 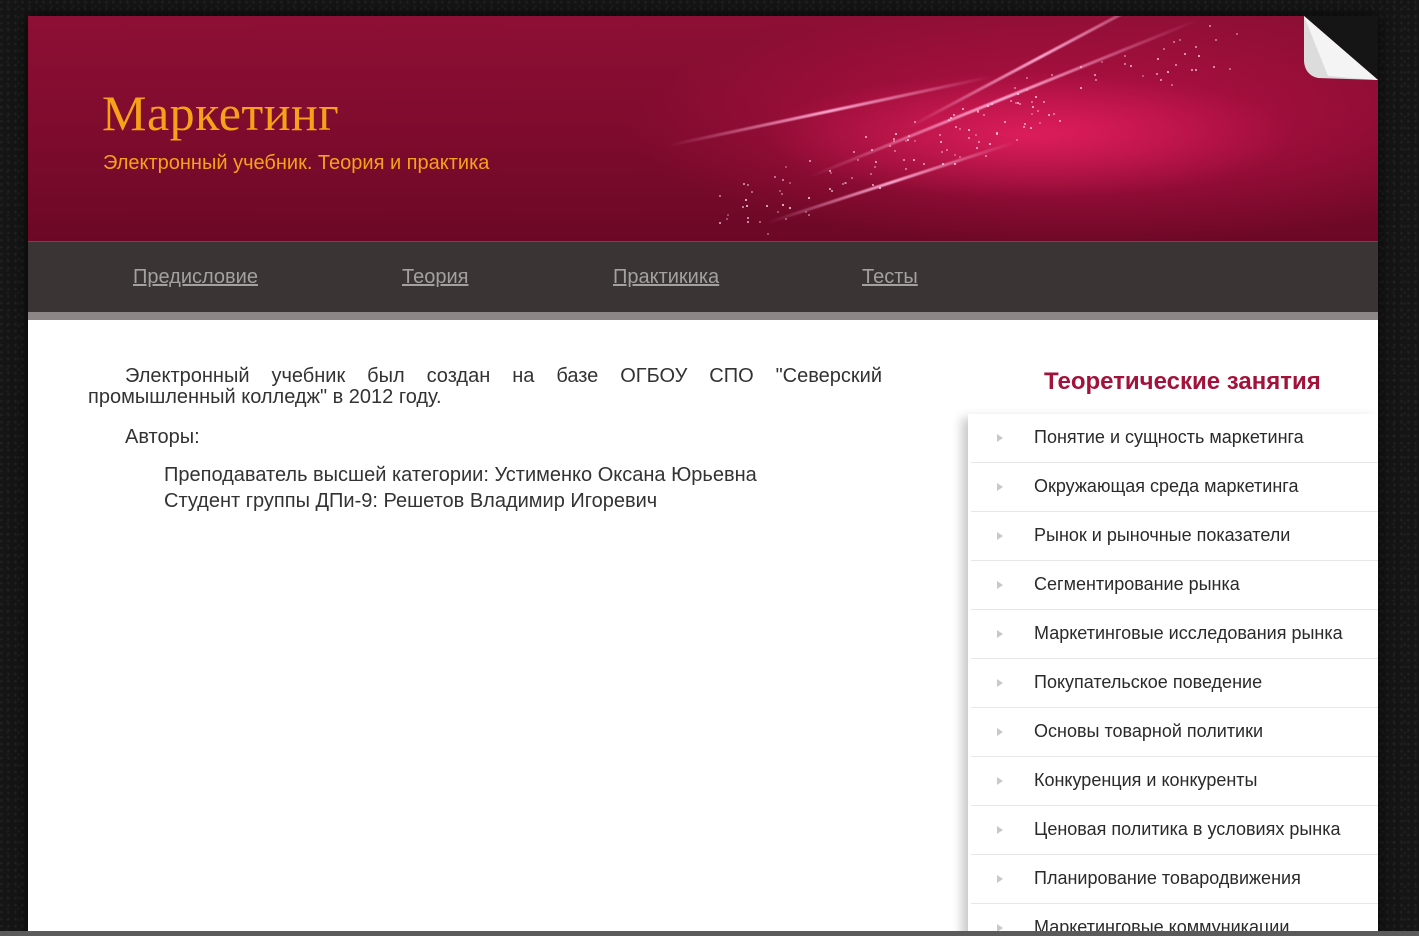 I want to click on sidebar-item-consumer-behavior: Покупательское поведение, so click(x=1174, y=683).